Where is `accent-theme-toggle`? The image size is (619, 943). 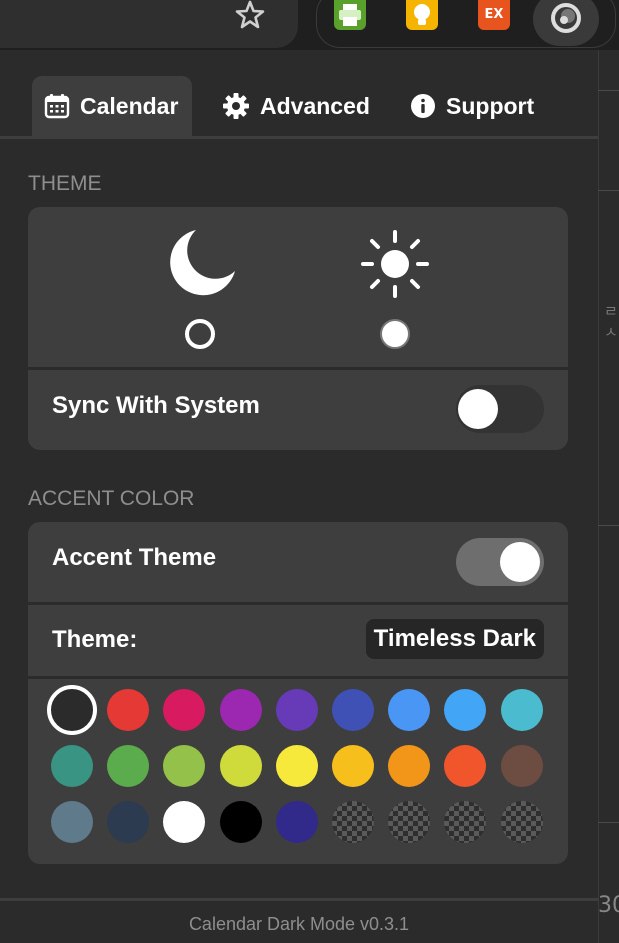 accent-theme-toggle is located at coordinates (500, 562).